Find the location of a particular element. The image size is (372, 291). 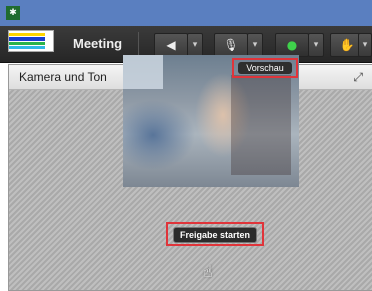

app-icon: ✱ is located at coordinates (13, 13).